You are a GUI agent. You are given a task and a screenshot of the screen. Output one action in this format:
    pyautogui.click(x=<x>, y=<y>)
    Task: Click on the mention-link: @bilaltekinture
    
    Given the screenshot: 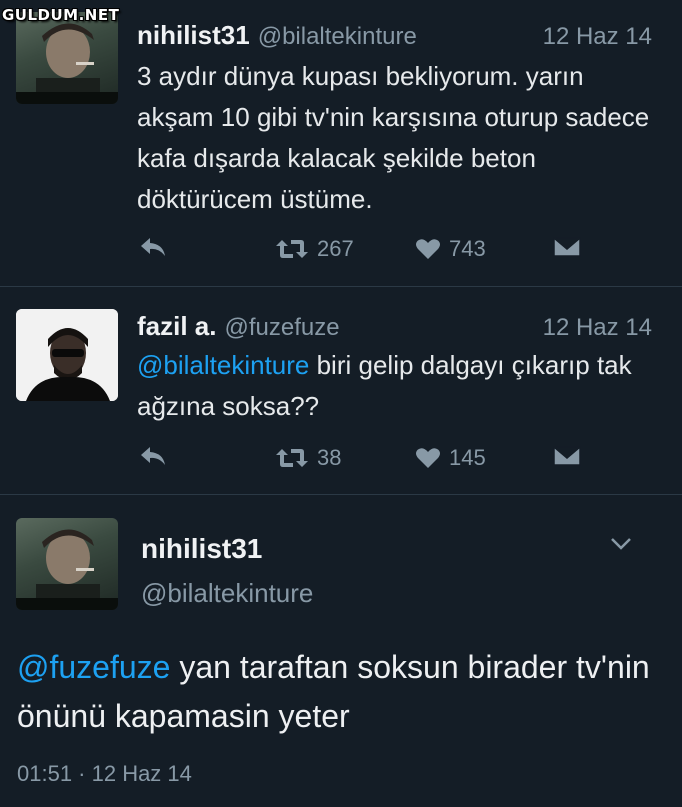 What is the action you would take?
    pyautogui.click(x=223, y=365)
    